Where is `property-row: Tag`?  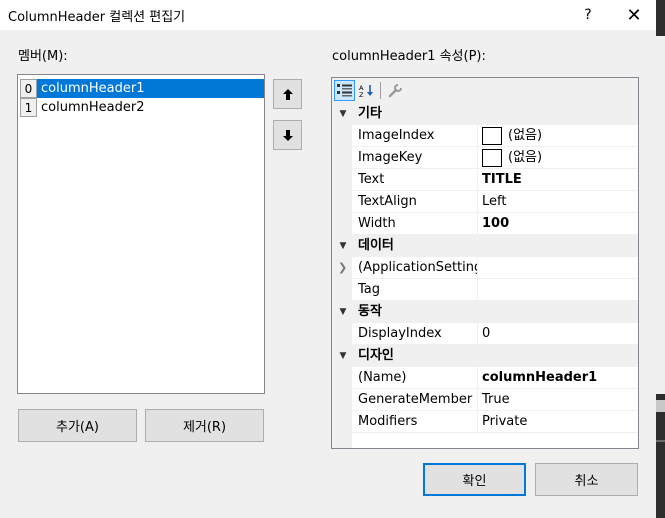 property-row: Tag is located at coordinates (485, 290).